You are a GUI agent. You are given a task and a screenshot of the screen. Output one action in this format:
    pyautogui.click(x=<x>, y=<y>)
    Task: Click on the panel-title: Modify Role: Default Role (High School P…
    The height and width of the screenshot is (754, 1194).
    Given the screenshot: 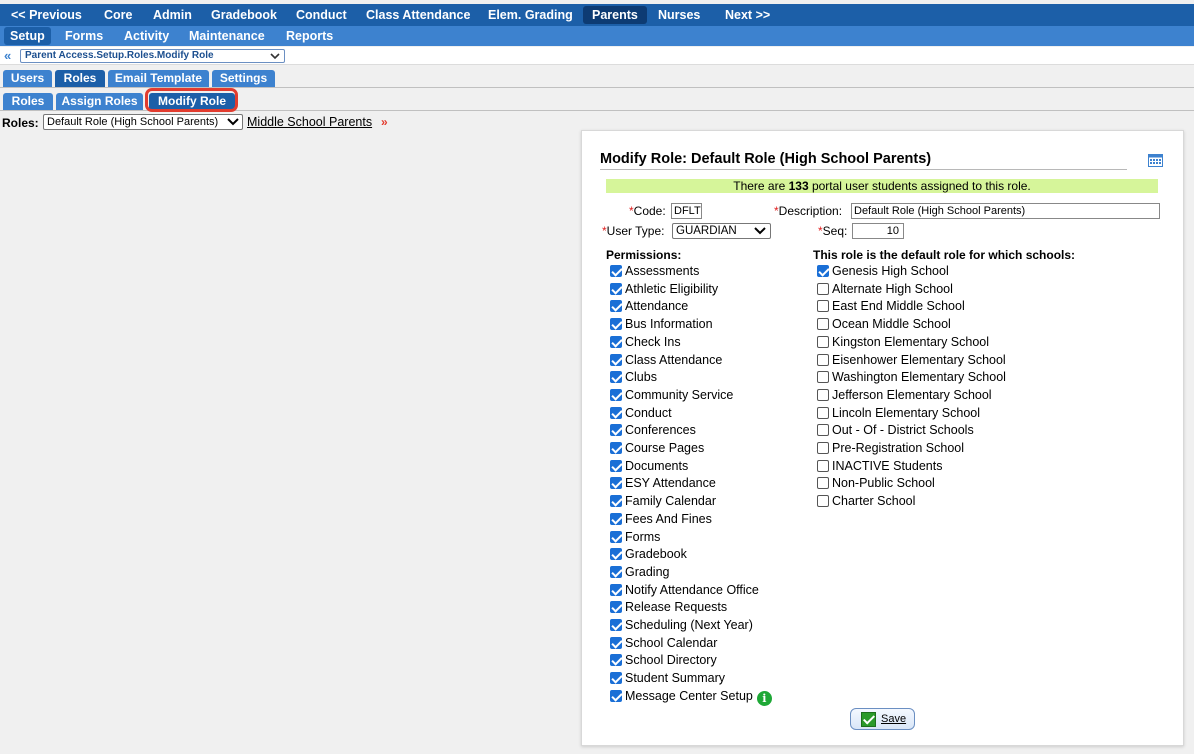 What is the action you would take?
    pyautogui.click(x=766, y=159)
    